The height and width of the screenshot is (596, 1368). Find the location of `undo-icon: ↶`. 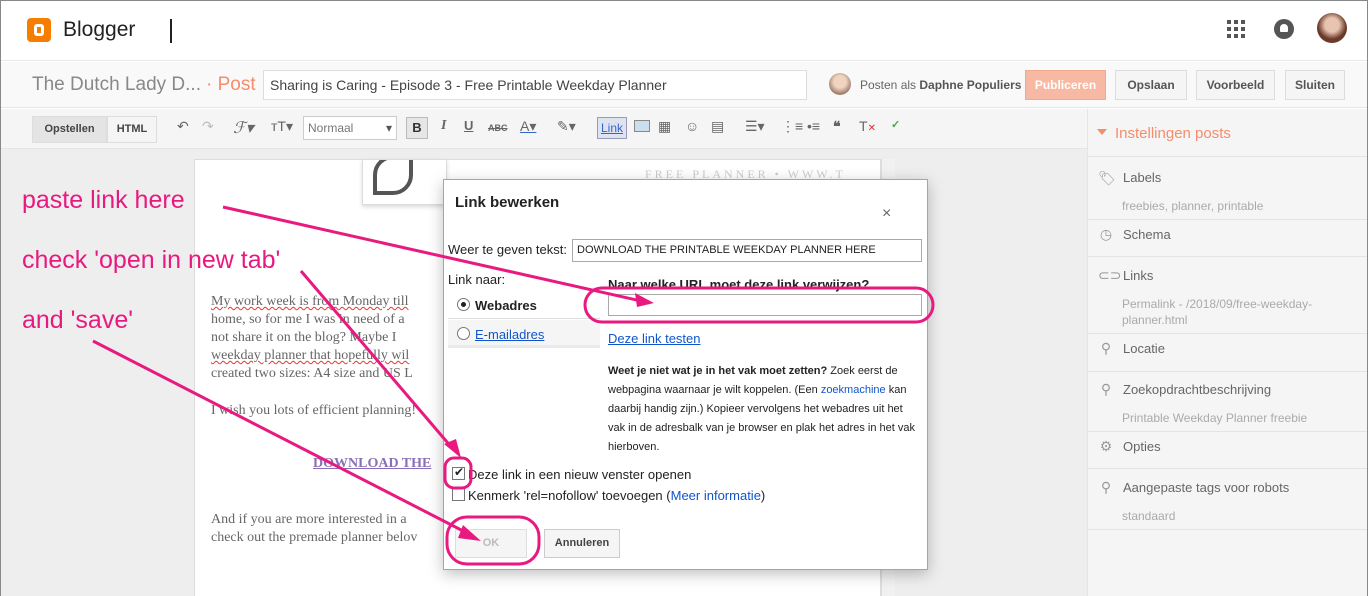

undo-icon: ↶ is located at coordinates (183, 126).